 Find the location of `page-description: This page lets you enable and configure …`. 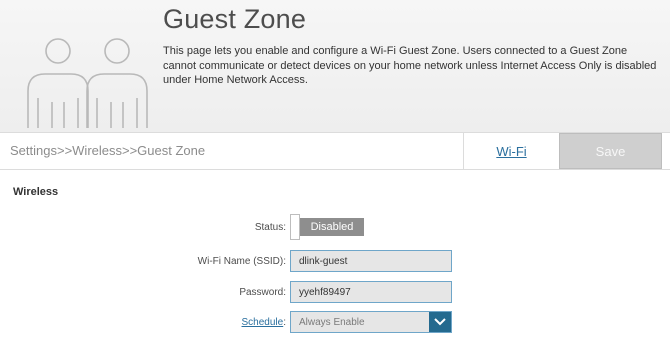

page-description: This page lets you enable and configure … is located at coordinates (410, 65).